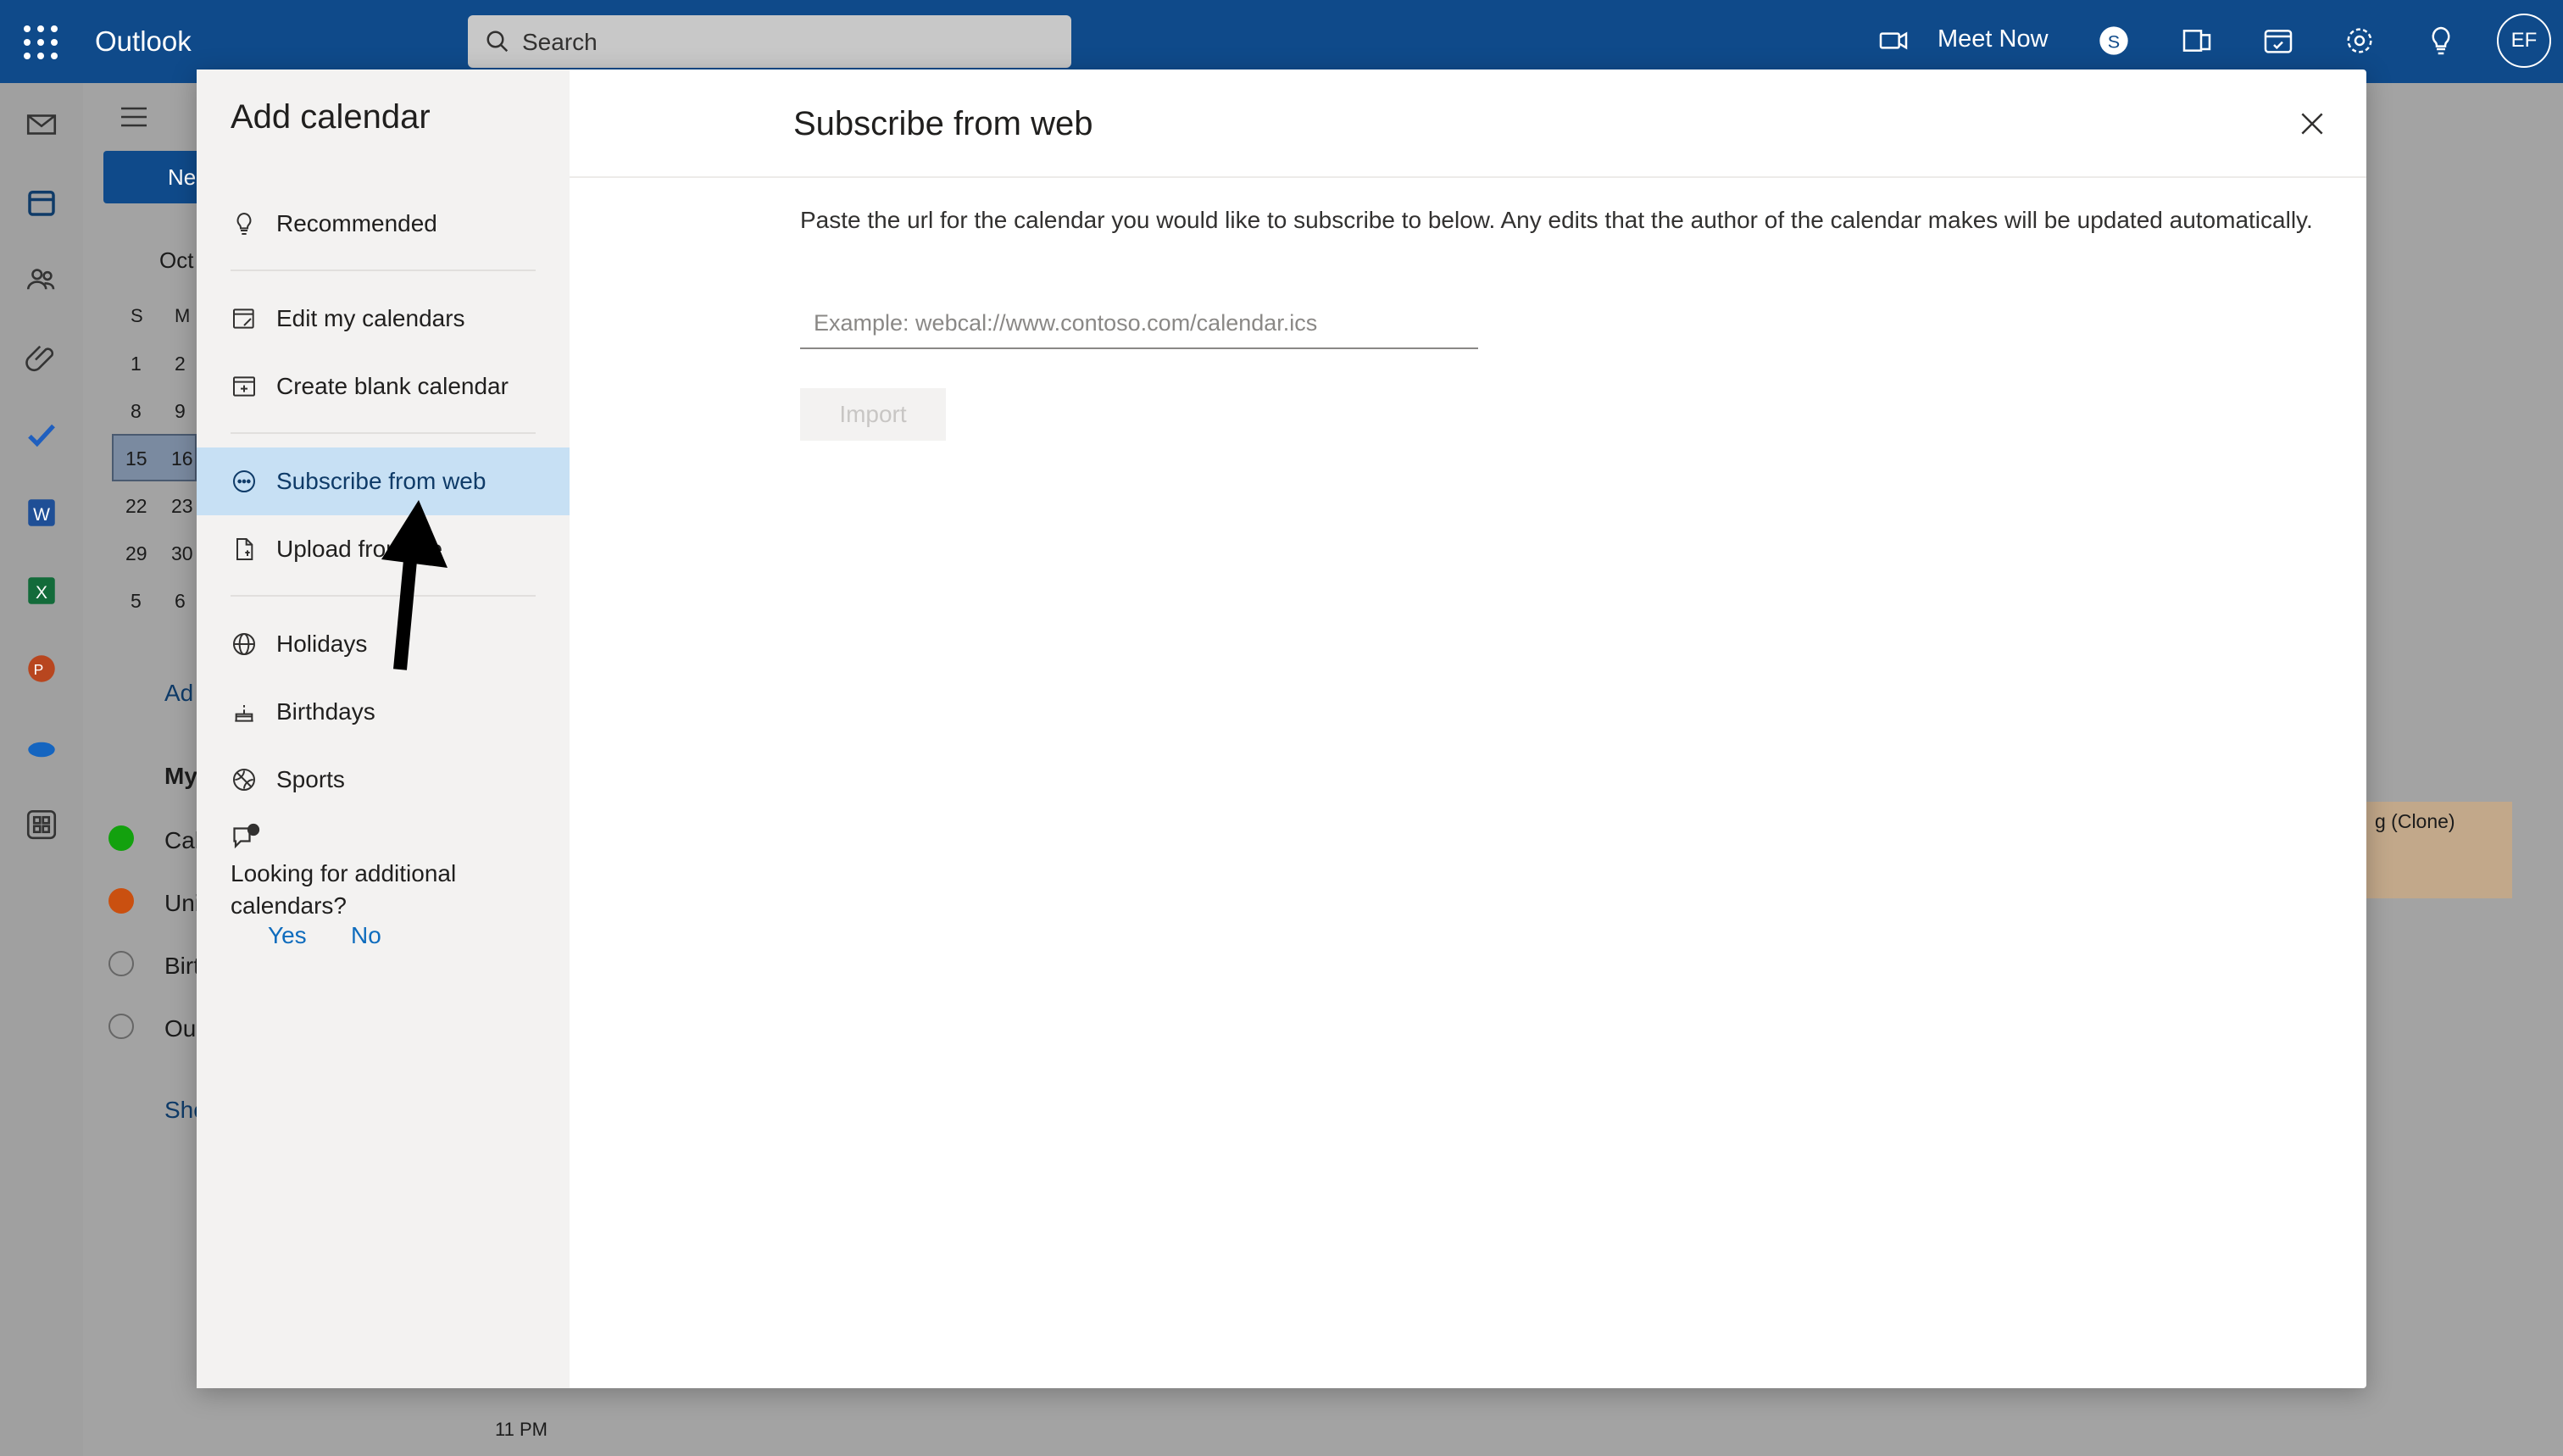 The height and width of the screenshot is (1456, 2563). What do you see at coordinates (370, 318) in the screenshot?
I see `nav-label: Edit my calendars` at bounding box center [370, 318].